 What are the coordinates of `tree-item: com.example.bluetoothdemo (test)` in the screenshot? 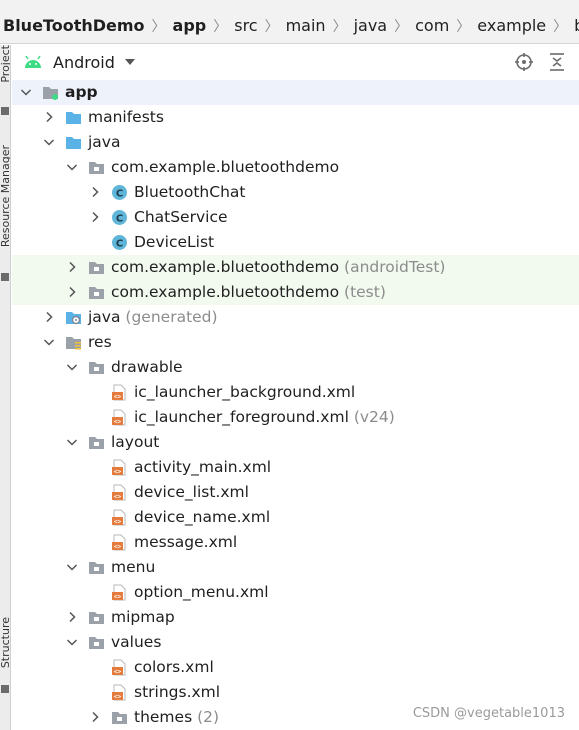 It's located at (295, 292).